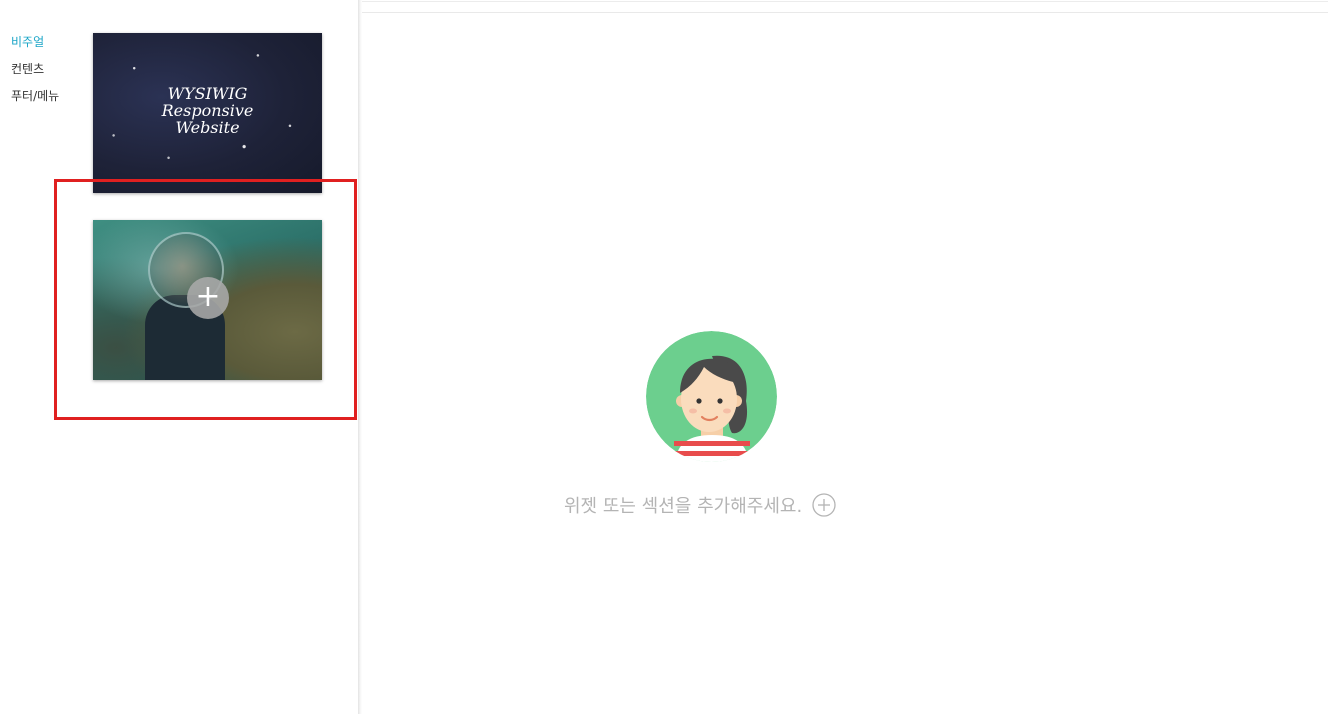  Describe the element at coordinates (360, 357) in the screenshot. I see `panel-divider` at that location.